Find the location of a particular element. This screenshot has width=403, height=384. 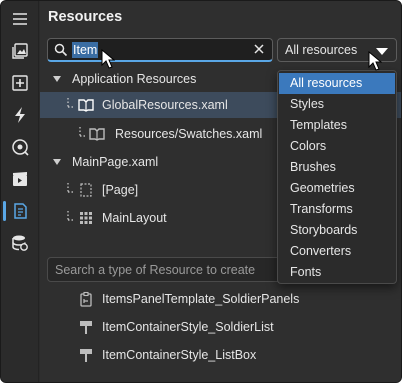

search-value: Item is located at coordinates (85, 50).